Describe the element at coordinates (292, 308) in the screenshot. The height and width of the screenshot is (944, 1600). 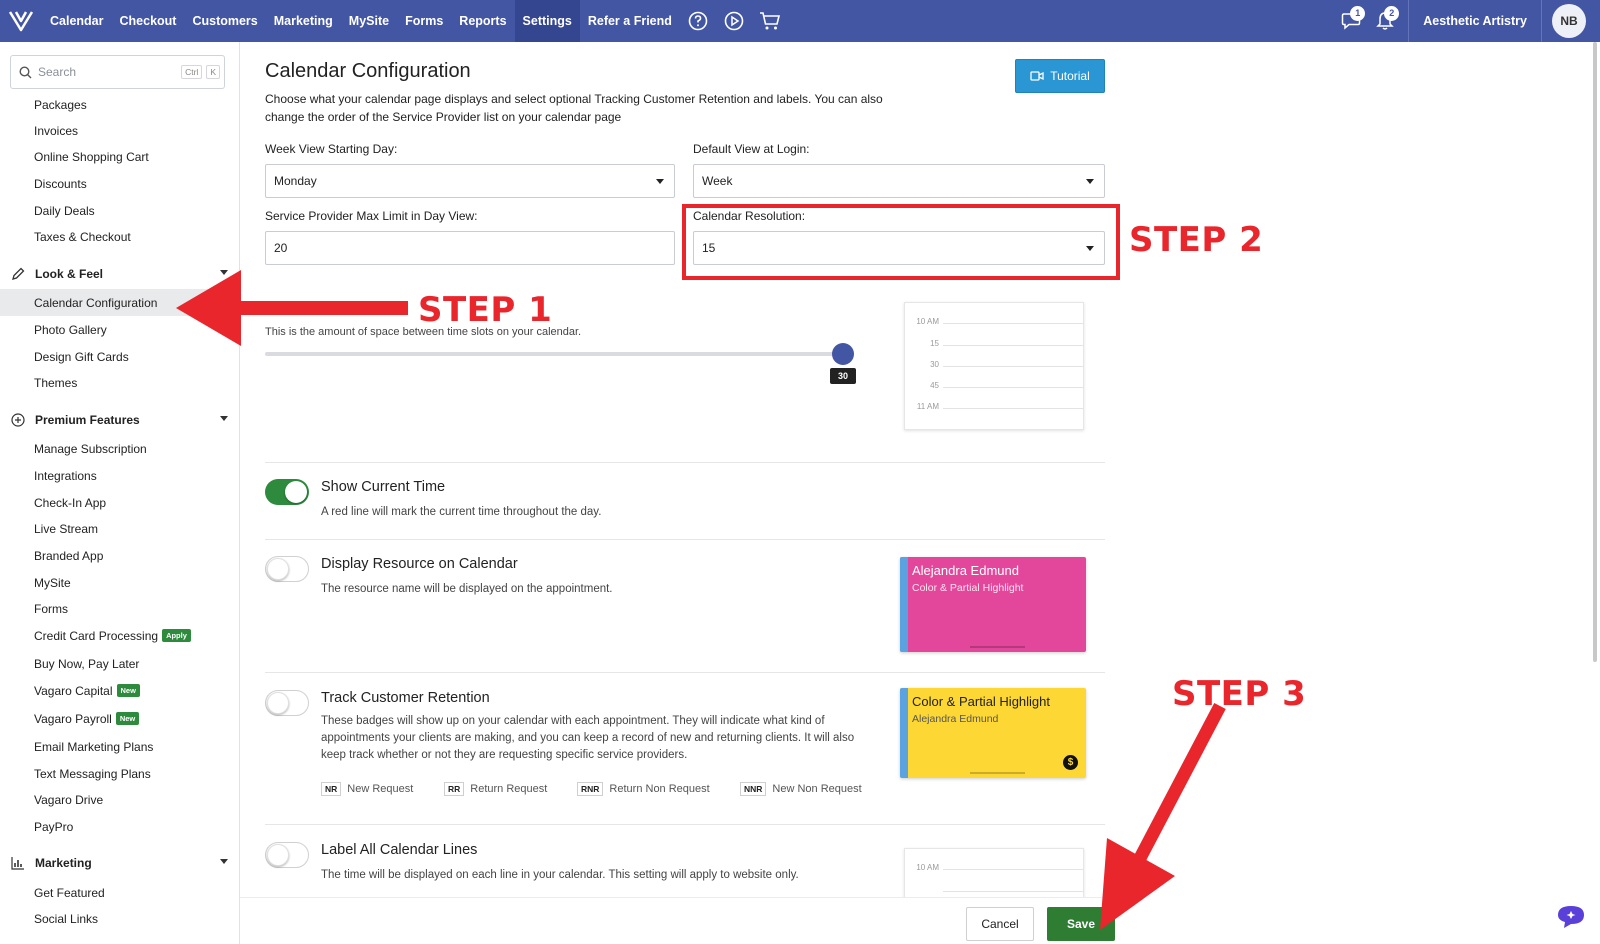
I see `step1-arrow` at that location.